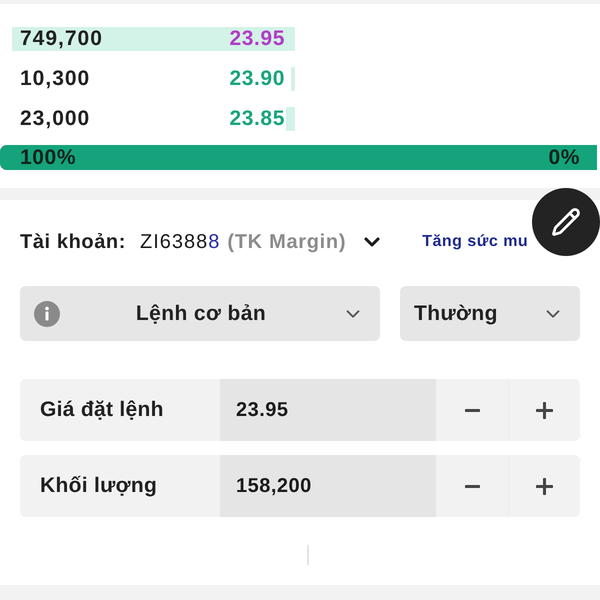 Image resolution: width=600 pixels, height=600 pixels. What do you see at coordinates (328, 410) in the screenshot?
I see `input-field: 23.95` at bounding box center [328, 410].